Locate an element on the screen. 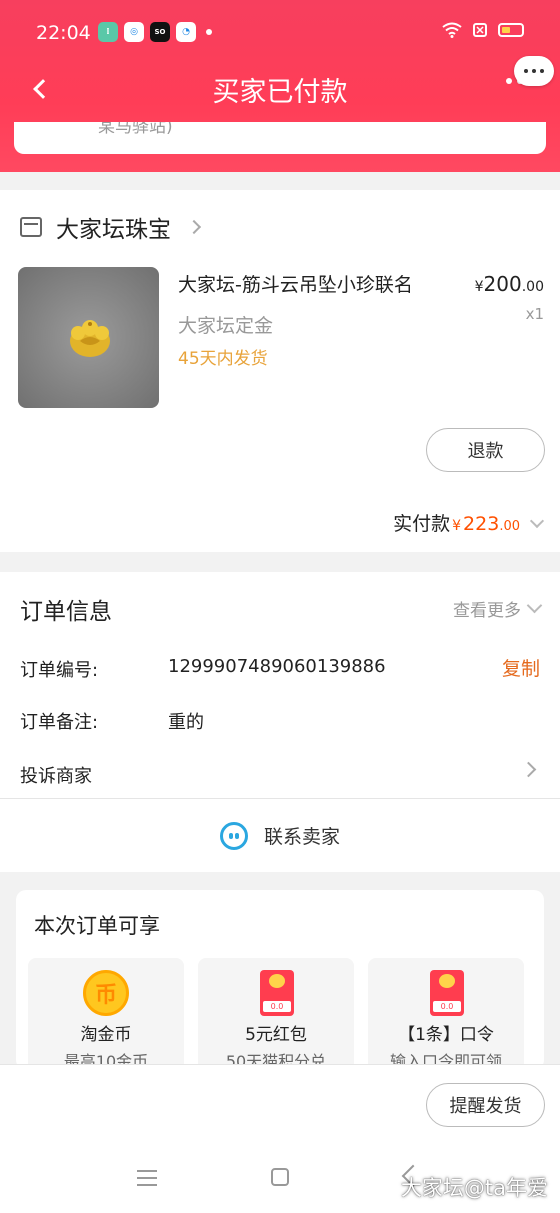 The height and width of the screenshot is (1213, 560). payment-amount: 223.00 is located at coordinates (491, 524).